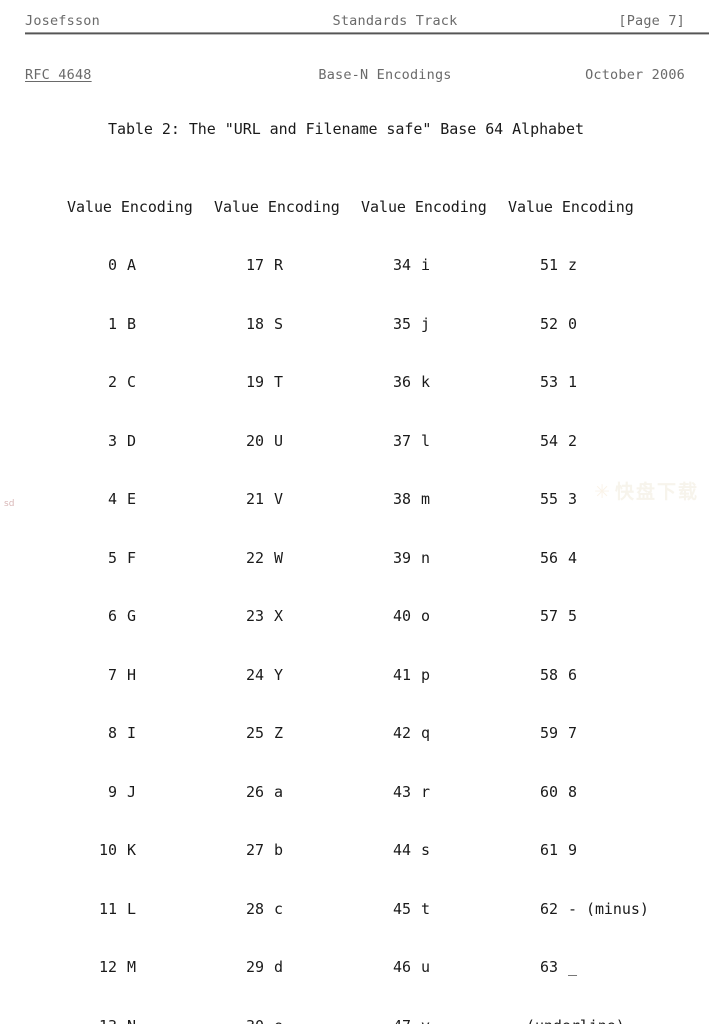 The image size is (709, 1024). What do you see at coordinates (420, 325) in the screenshot?
I see `cell-encoding: j` at bounding box center [420, 325].